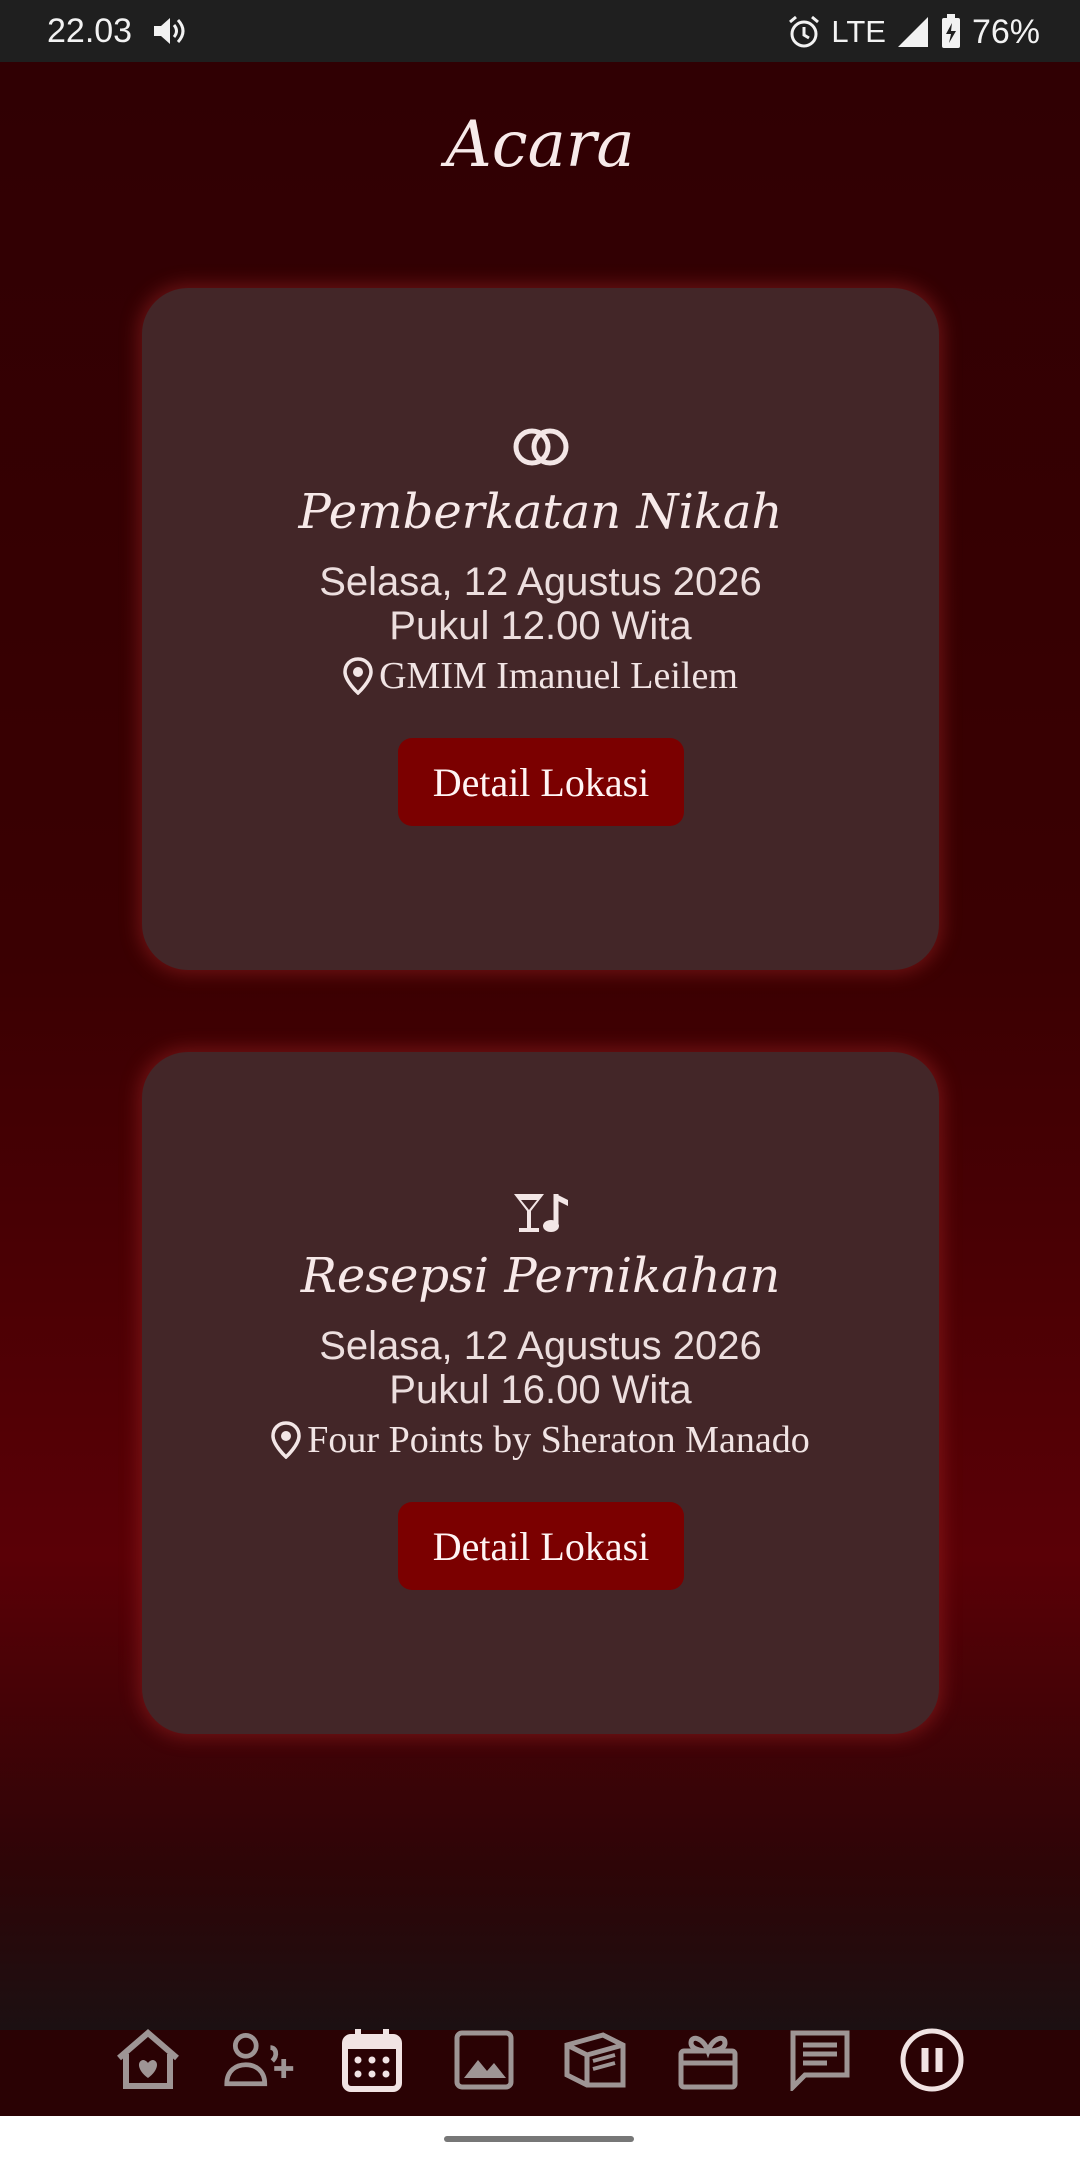  I want to click on battery-level: 76%, so click(1005, 31).